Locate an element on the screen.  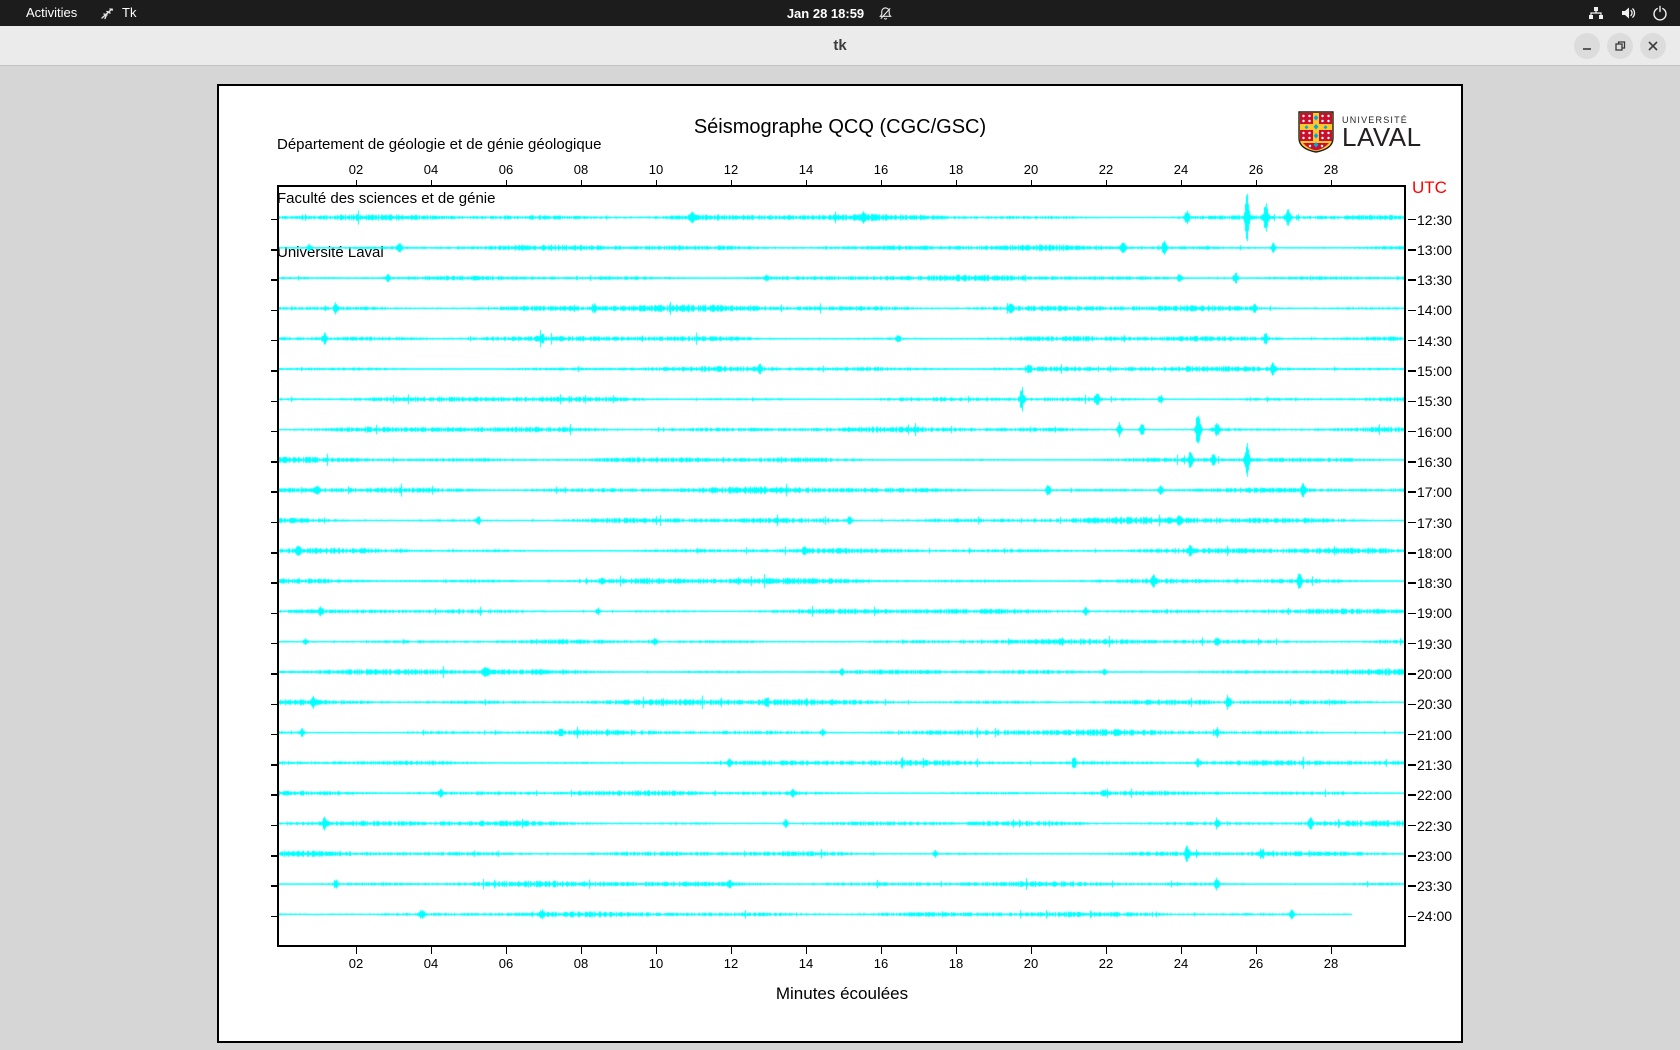
tk-logo-icon is located at coordinates (107, 13).